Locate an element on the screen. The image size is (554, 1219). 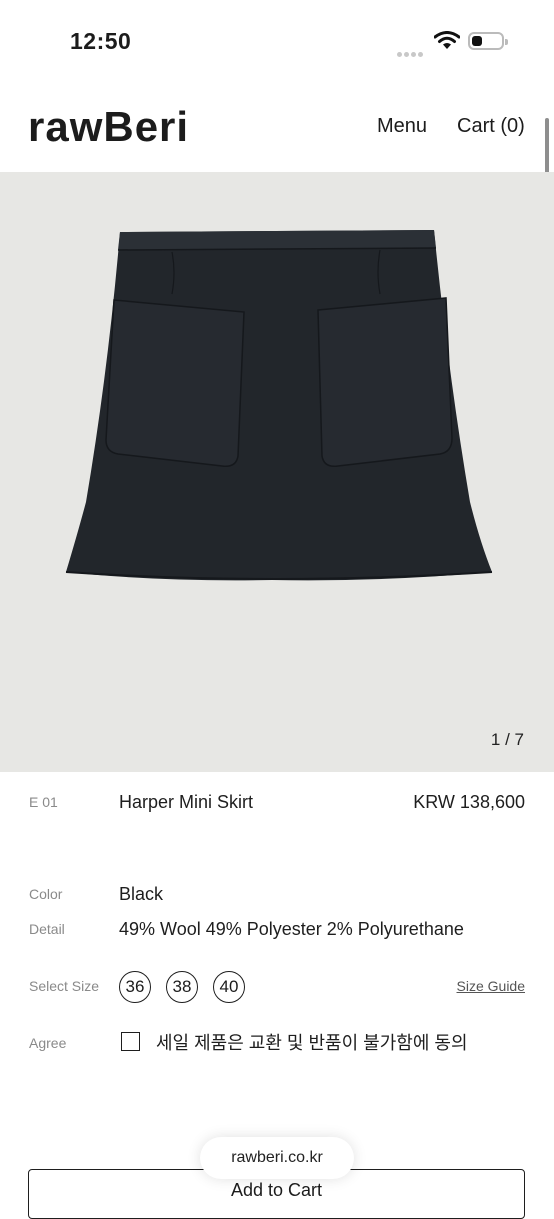
cart-link: Cart (0) is located at coordinates (491, 126).